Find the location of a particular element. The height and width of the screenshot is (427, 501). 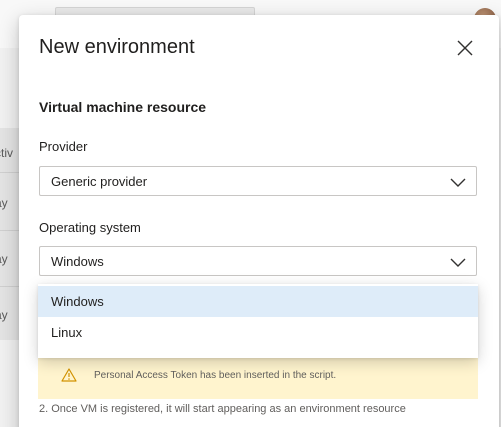

table-header: ctiv is located at coordinates (6, 153).